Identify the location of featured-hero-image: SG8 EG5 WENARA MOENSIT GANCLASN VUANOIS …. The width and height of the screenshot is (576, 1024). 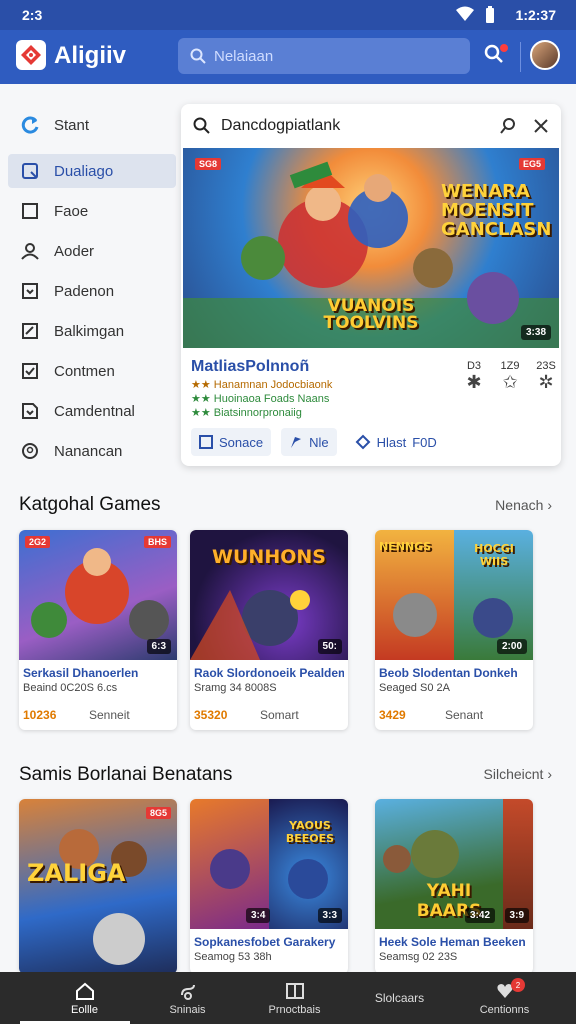
(371, 248).